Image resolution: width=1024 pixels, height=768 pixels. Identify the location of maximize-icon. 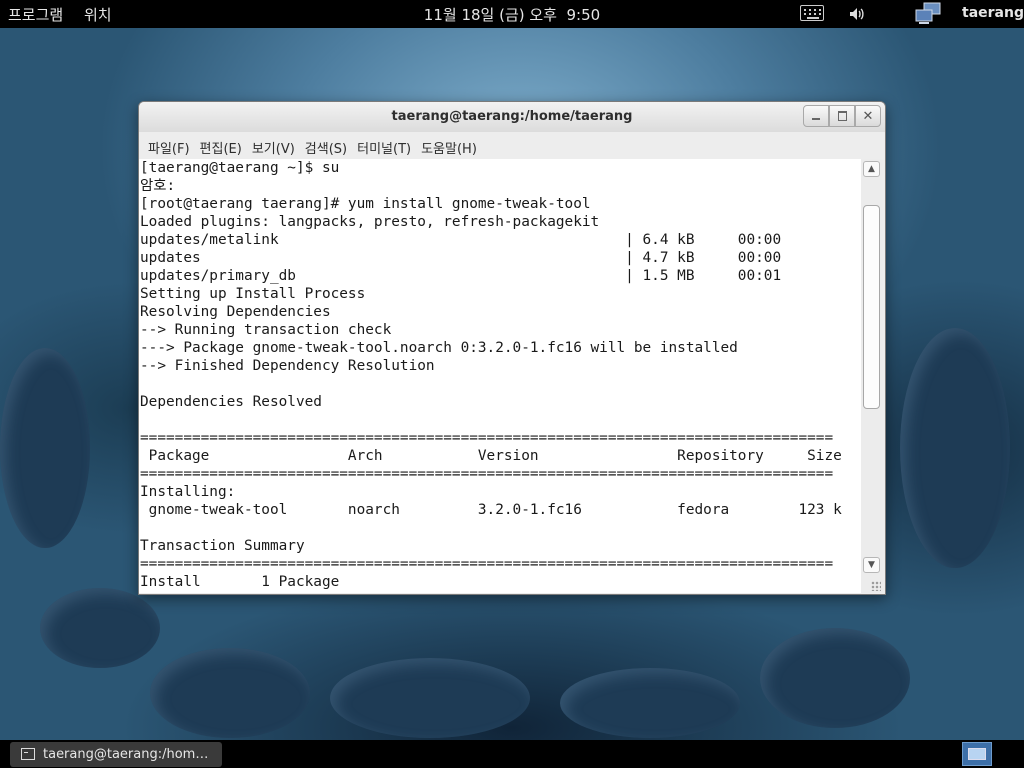
(842, 116).